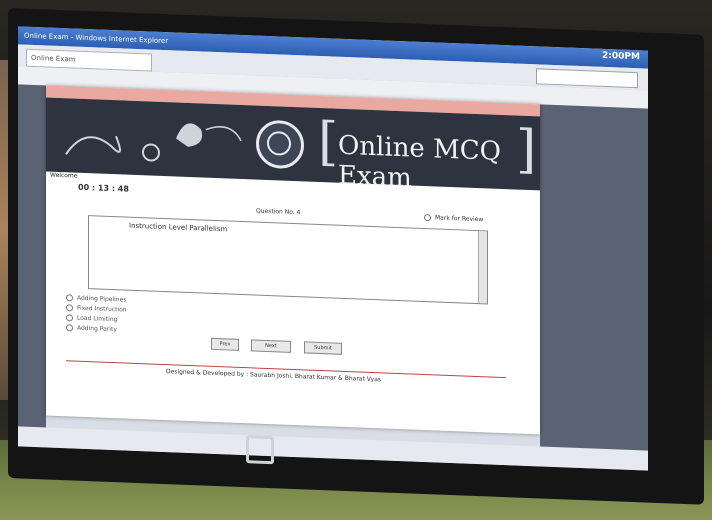  Describe the element at coordinates (427, 217) in the screenshot. I see `checkbox-icon` at that location.